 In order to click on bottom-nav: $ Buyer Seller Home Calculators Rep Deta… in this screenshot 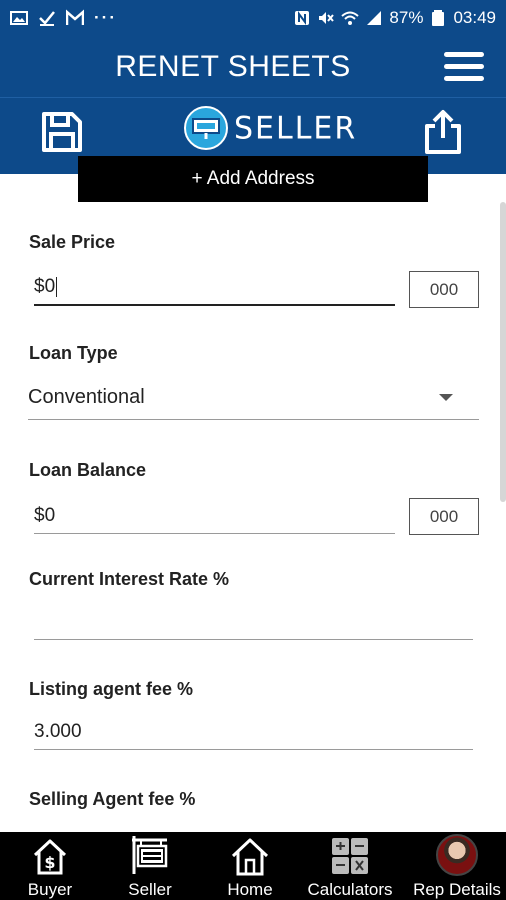, I will do `click(253, 866)`.